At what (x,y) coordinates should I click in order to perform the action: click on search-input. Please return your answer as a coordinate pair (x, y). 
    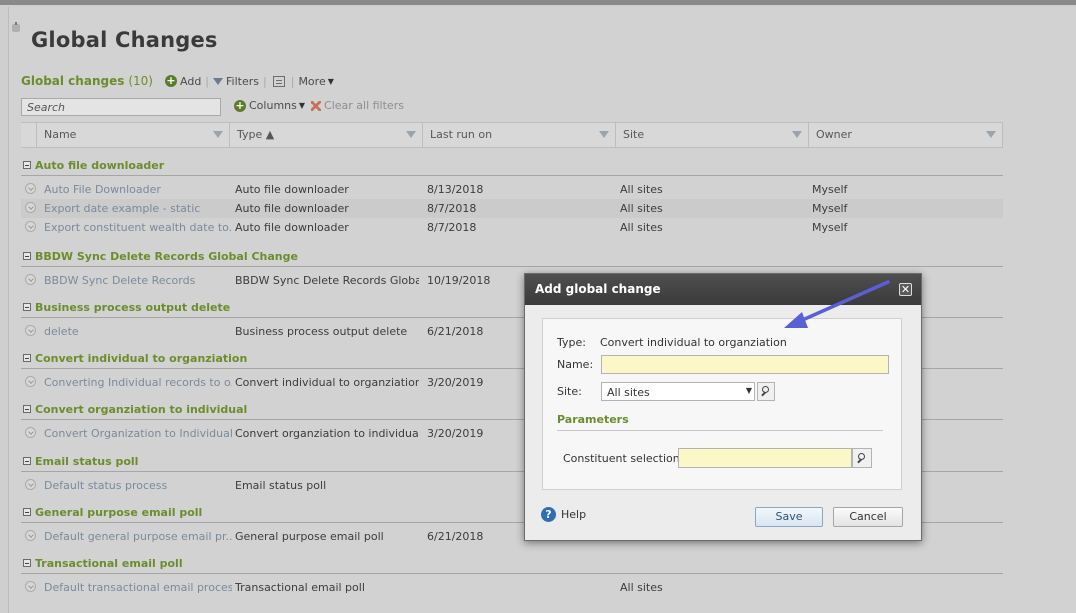
    Looking at the image, I should click on (121, 107).